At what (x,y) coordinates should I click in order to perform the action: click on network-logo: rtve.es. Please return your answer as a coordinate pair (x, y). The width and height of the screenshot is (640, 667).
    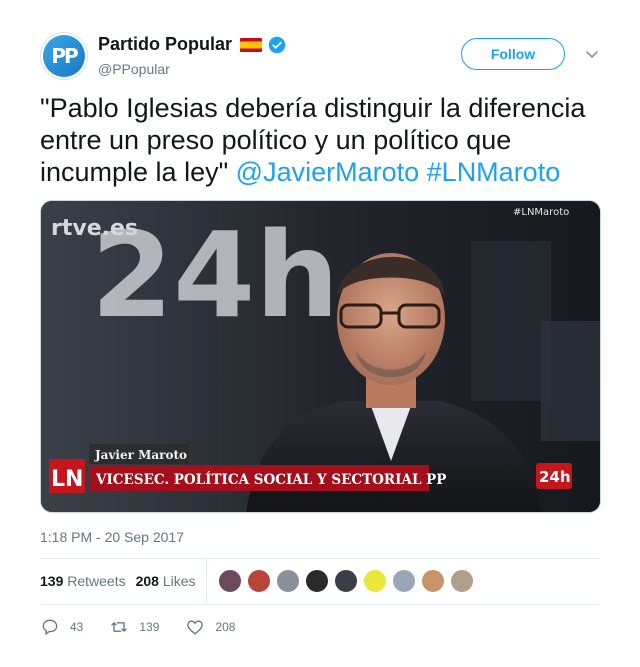
    Looking at the image, I should click on (94, 228).